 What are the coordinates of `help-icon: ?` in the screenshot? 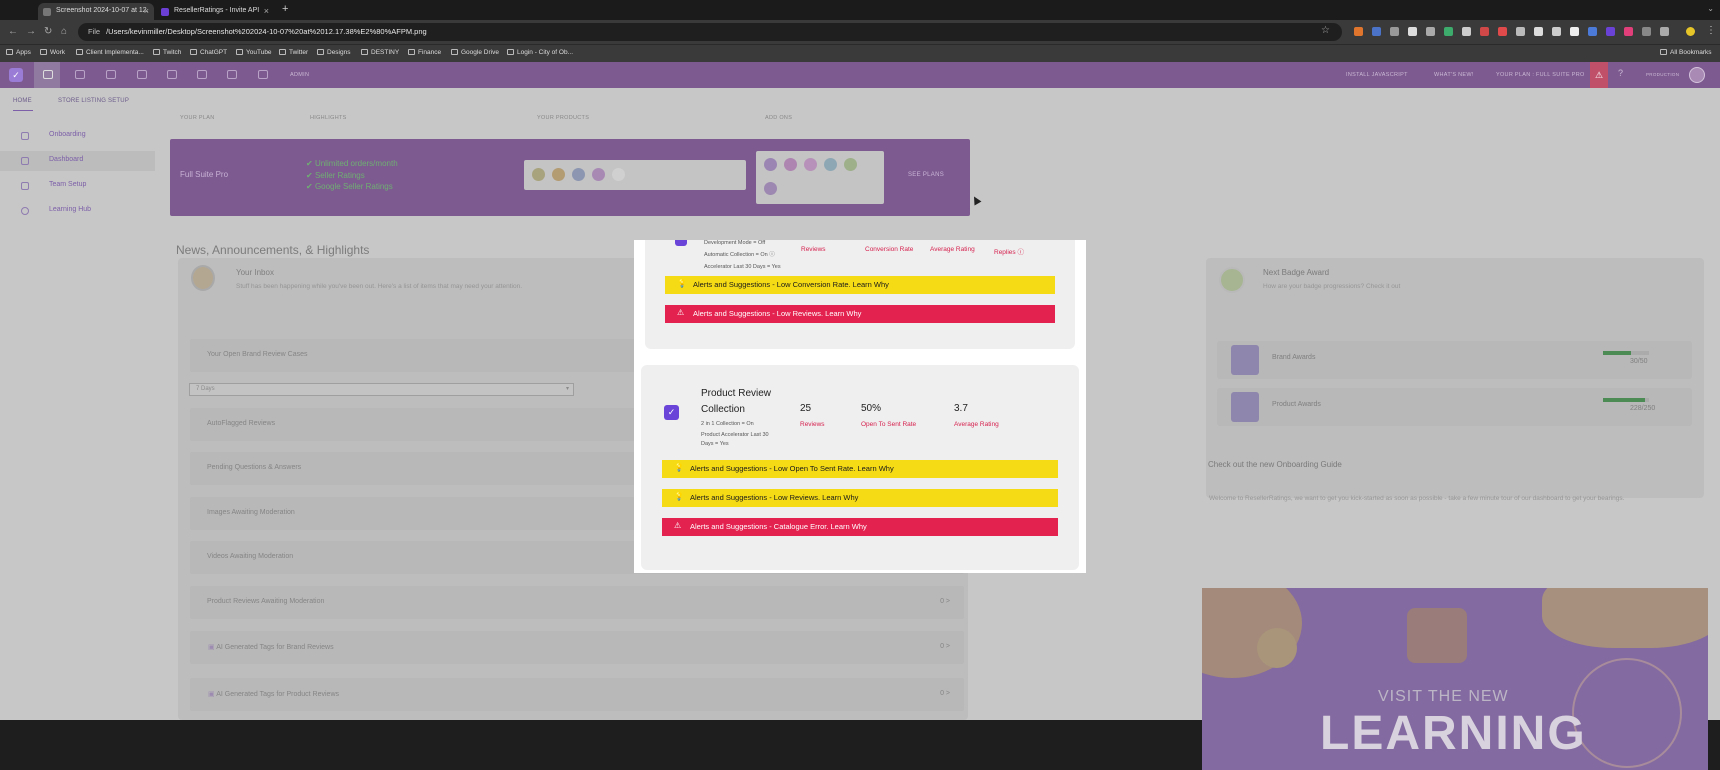 It's located at (1620, 73).